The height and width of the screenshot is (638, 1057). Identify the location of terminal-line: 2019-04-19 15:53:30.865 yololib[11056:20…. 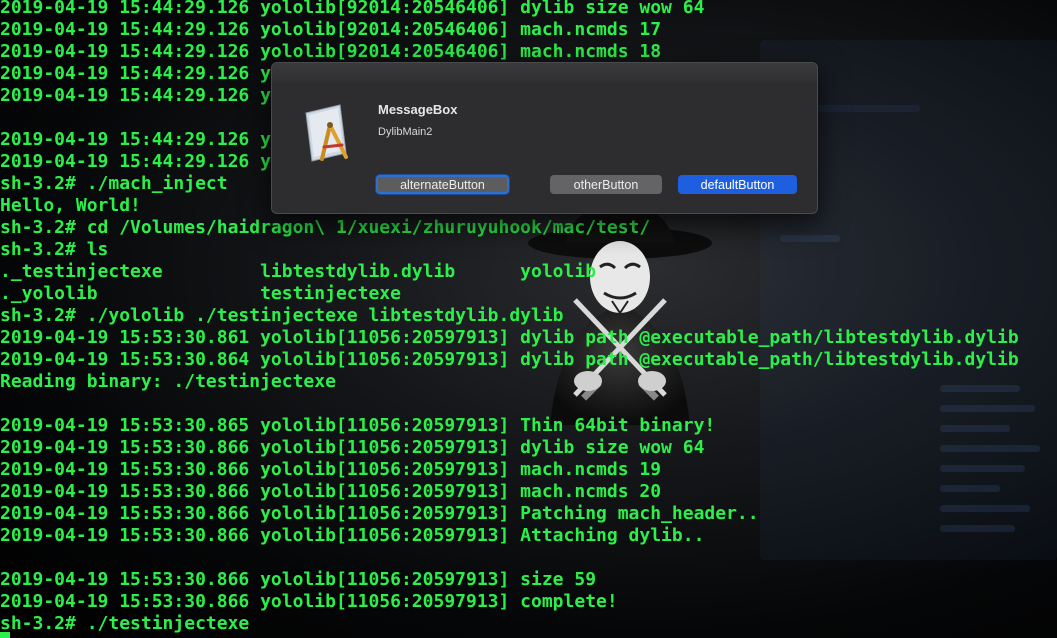
(358, 425).